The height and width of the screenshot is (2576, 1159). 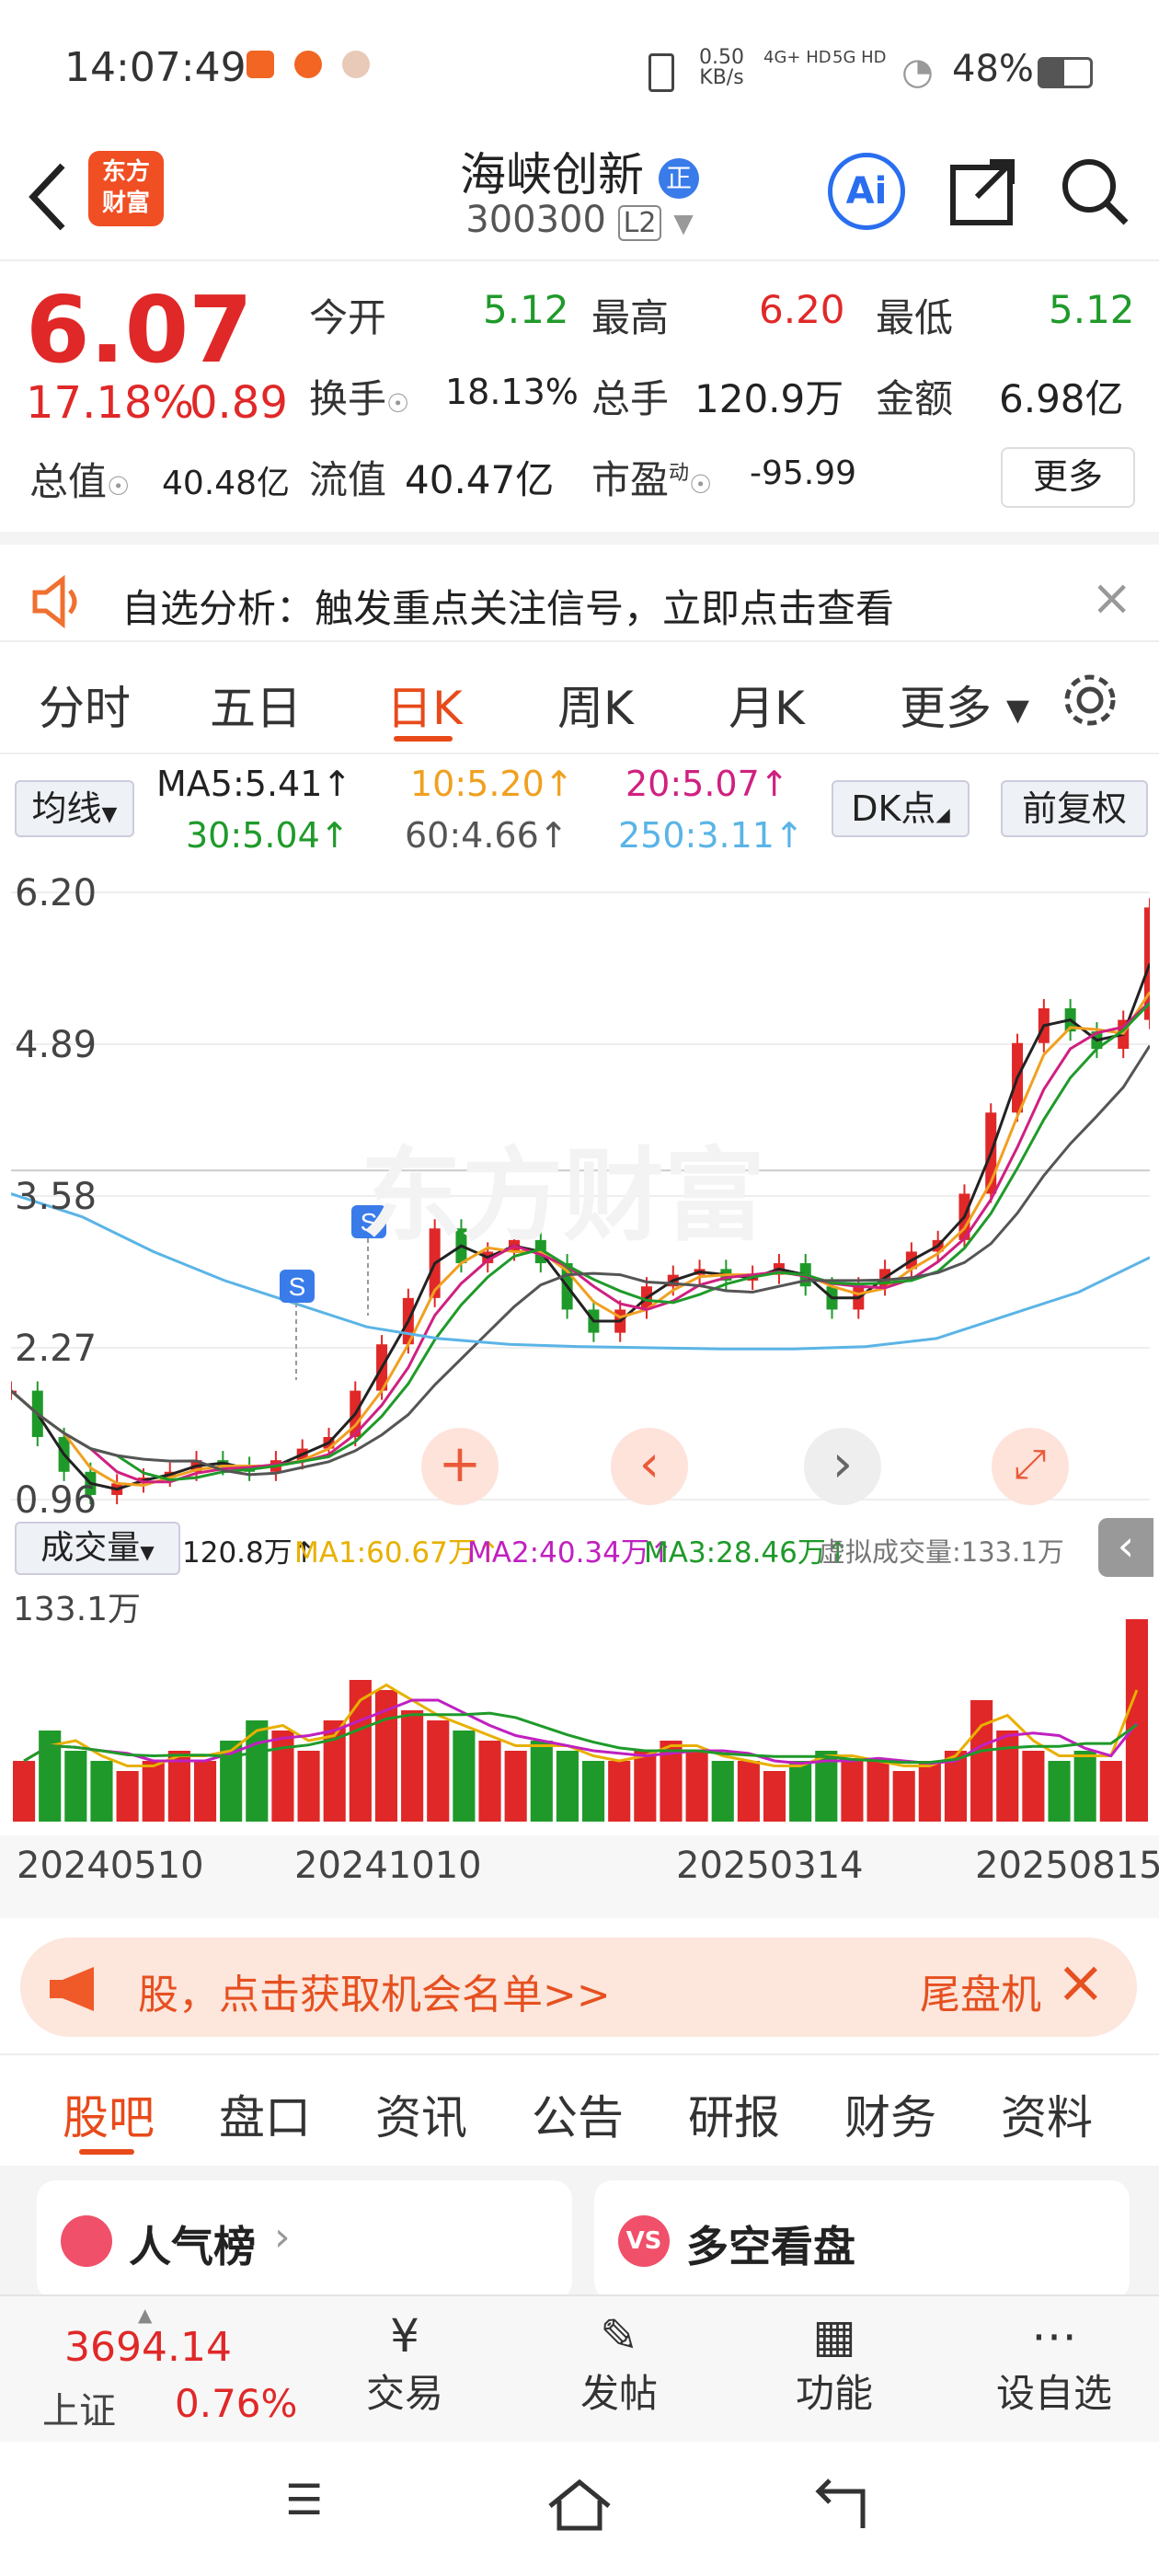 I want to click on bull-bear-card: VS 多空看盘, so click(x=862, y=2240).